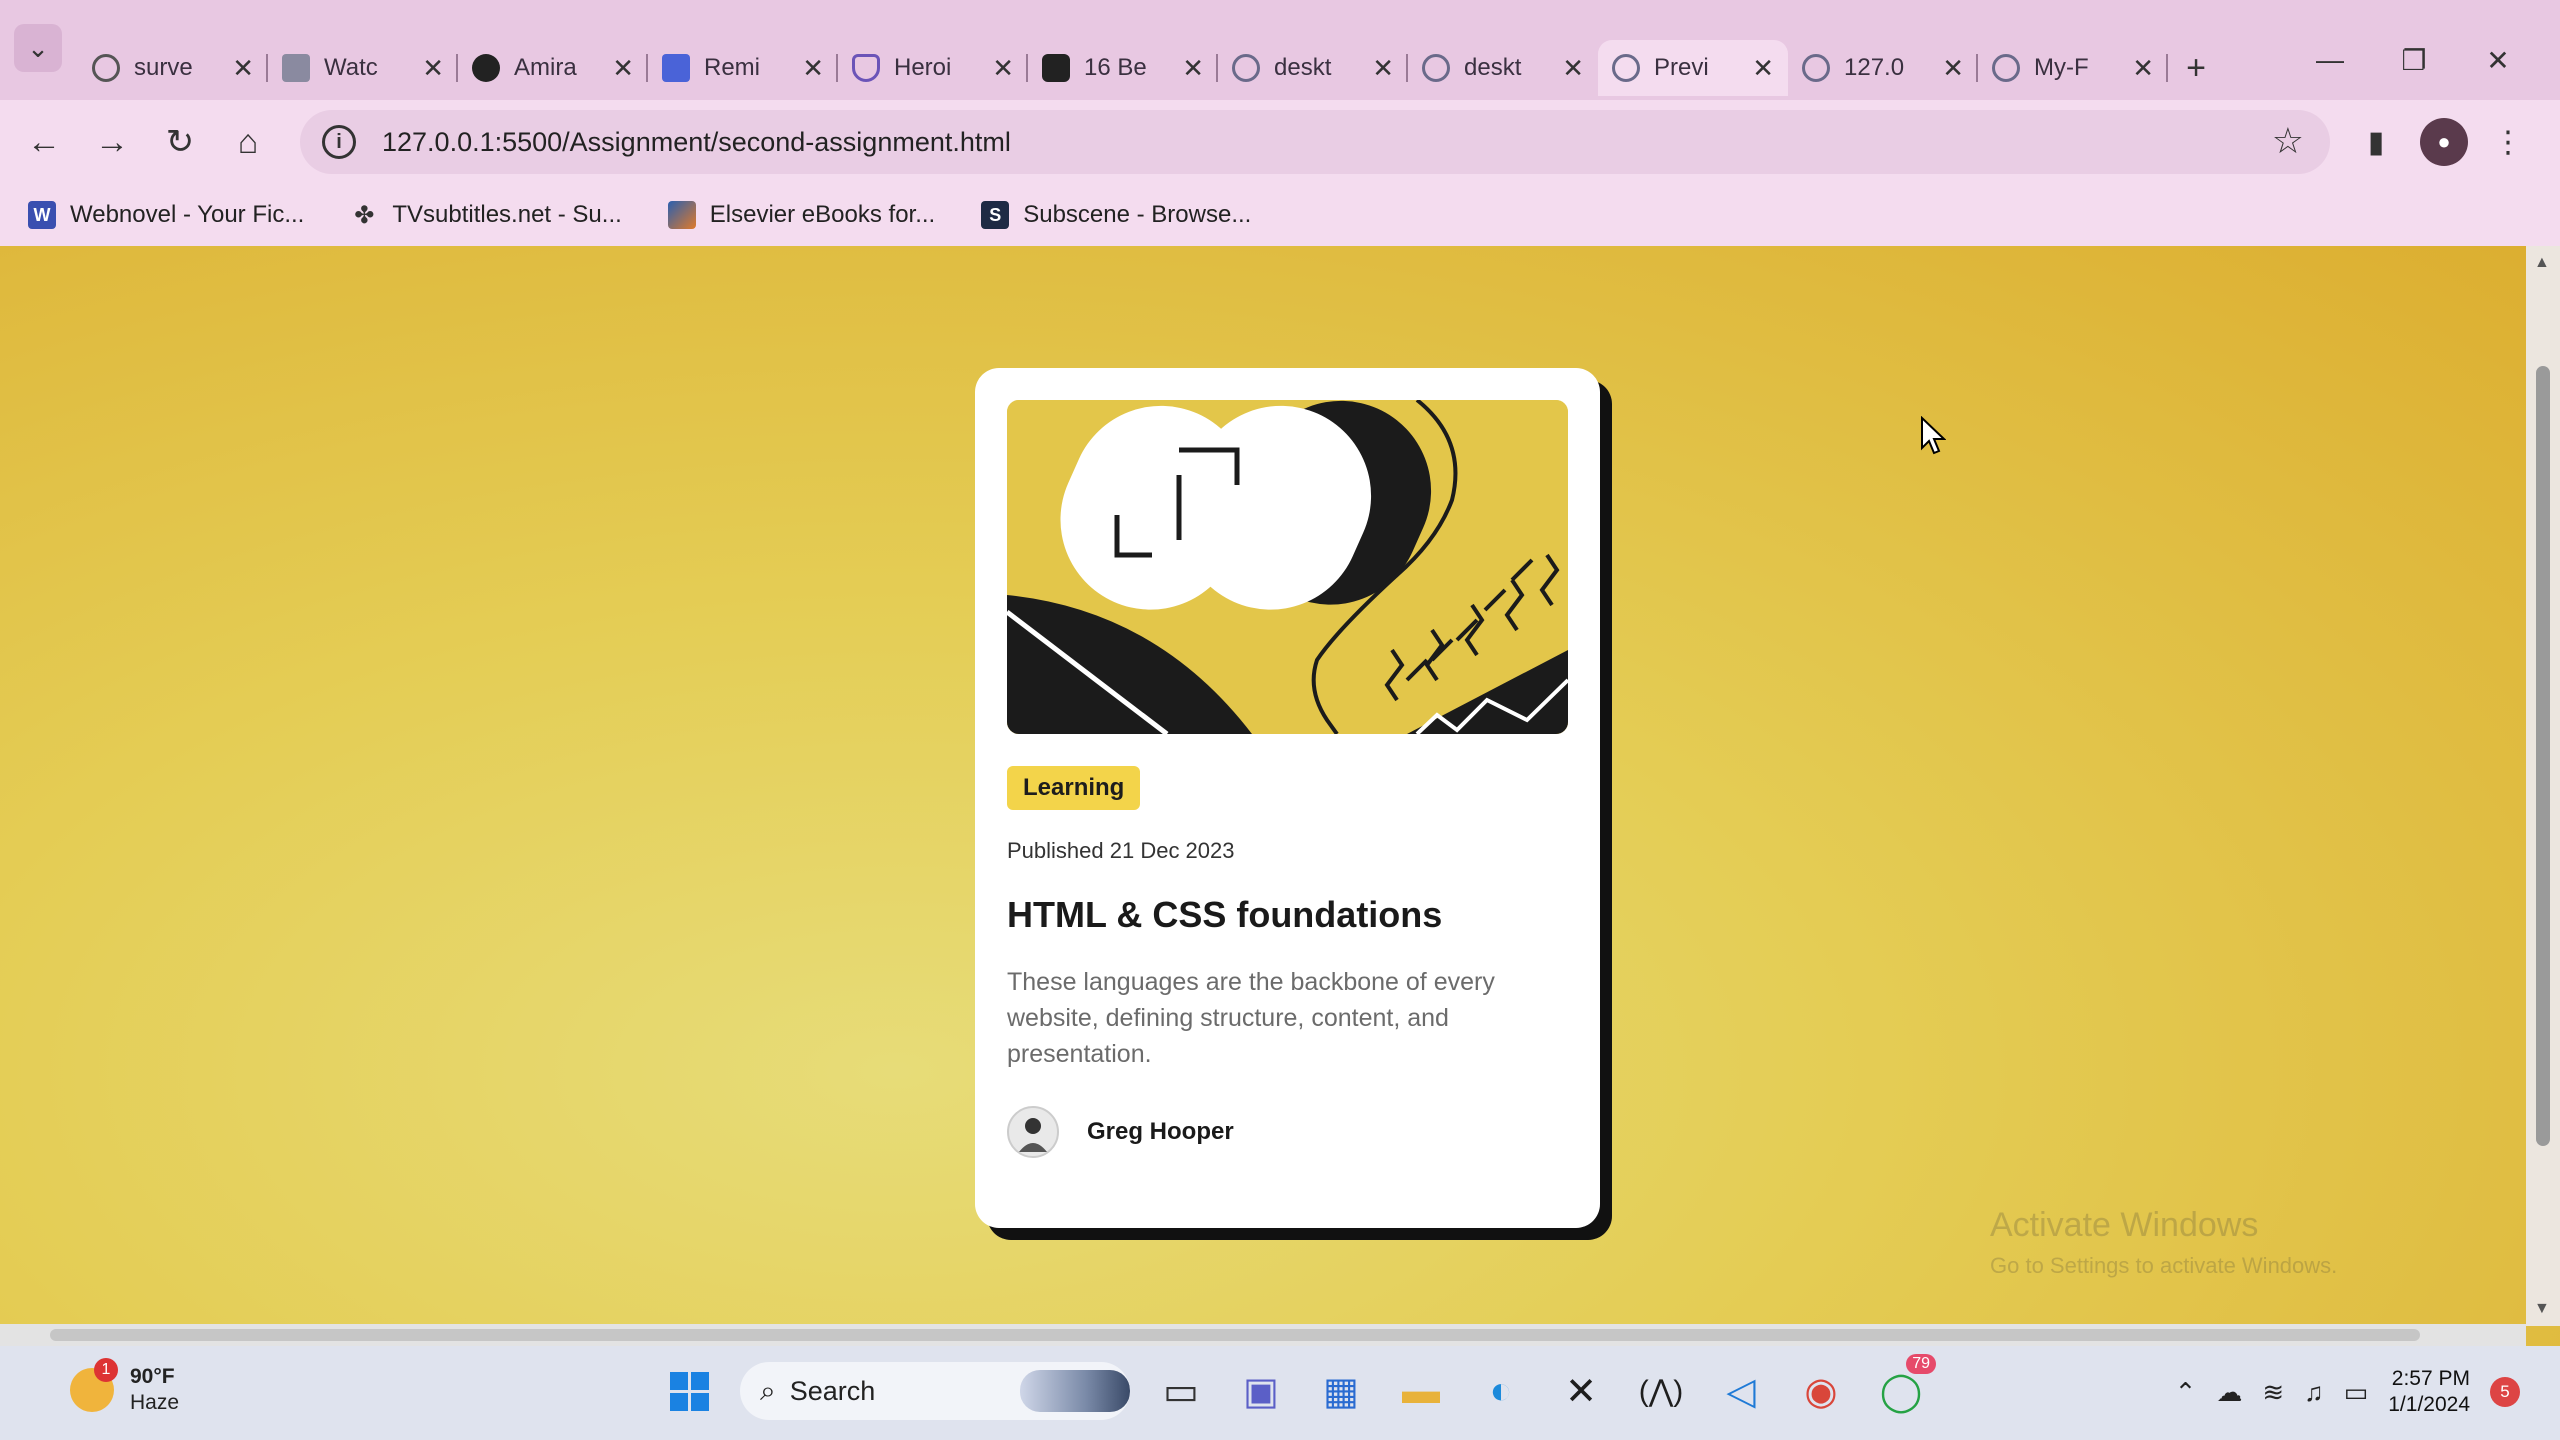 The image size is (2560, 1440). I want to click on tab-title: 16 Be, so click(1115, 67).